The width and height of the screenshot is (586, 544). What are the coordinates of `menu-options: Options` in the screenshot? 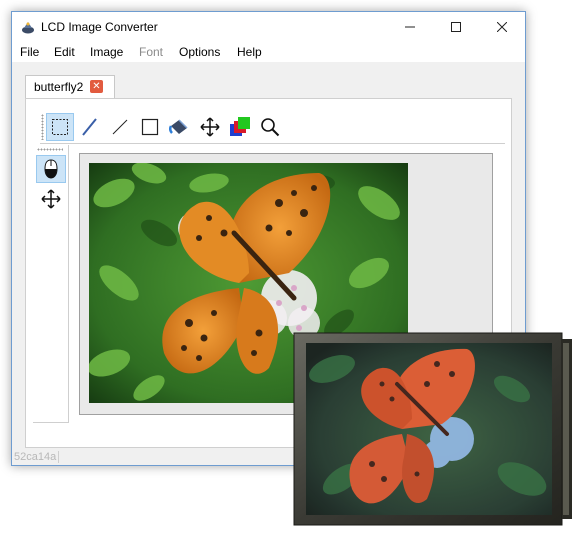 It's located at (199, 52).